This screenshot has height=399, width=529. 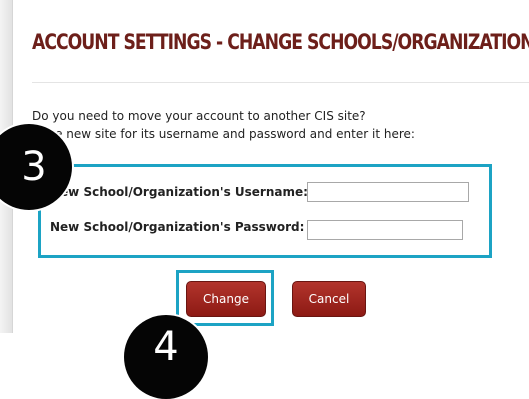 I want to click on username-field, so click(x=388, y=192).